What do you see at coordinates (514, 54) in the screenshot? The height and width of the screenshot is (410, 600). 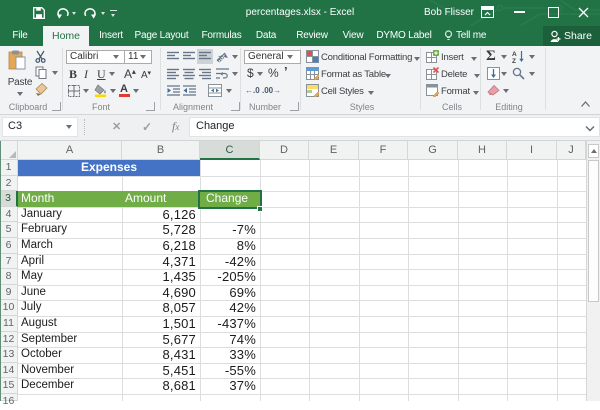 I see `svg-text: A` at bounding box center [514, 54].